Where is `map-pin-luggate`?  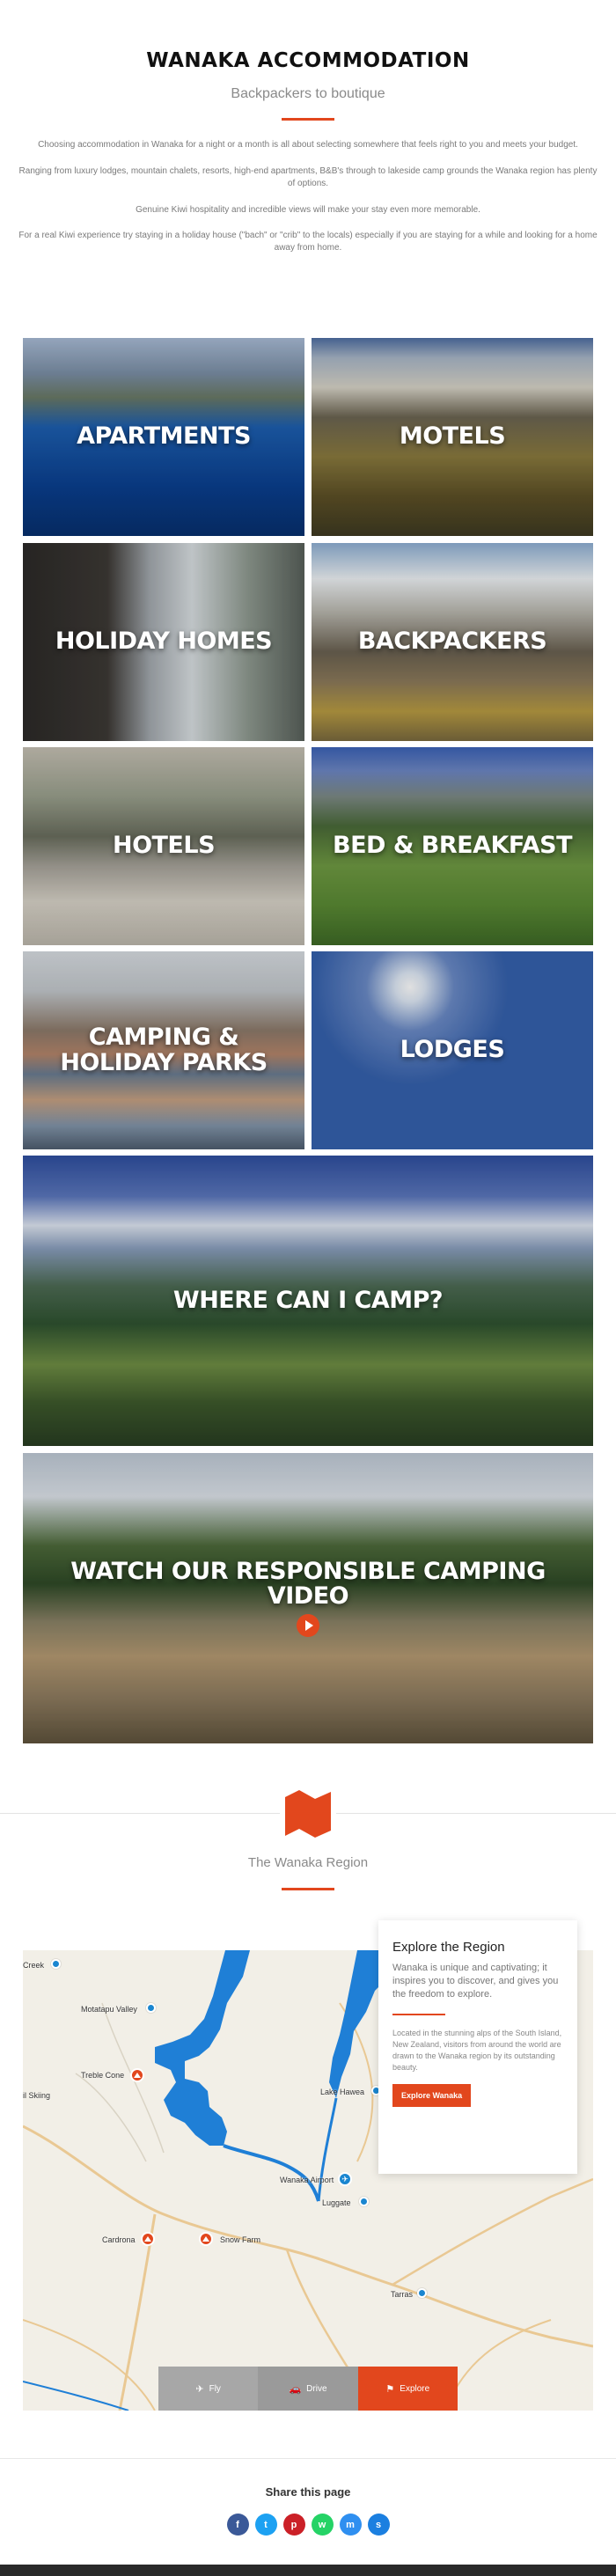 map-pin-luggate is located at coordinates (364, 2201).